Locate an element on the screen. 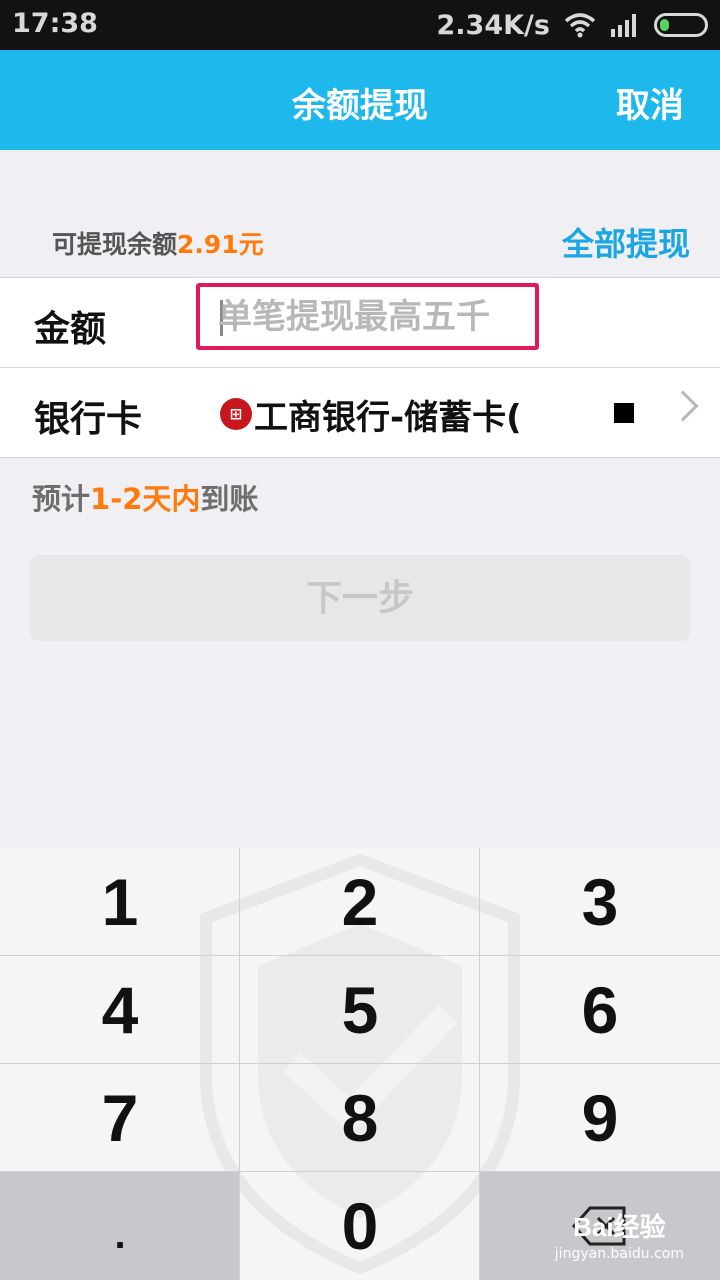 The height and width of the screenshot is (1280, 720). arrival-estimate: 预计1-2天内到账 is located at coordinates (145, 497).